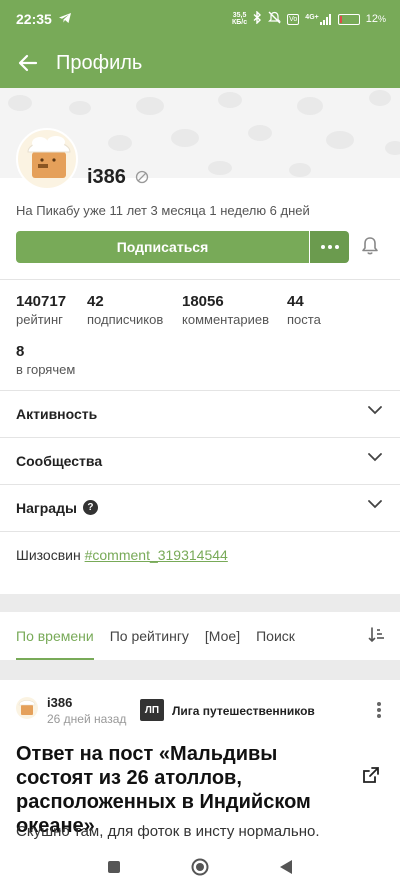 This screenshot has height=889, width=400. What do you see at coordinates (27, 708) in the screenshot?
I see `post-author-avatar` at bounding box center [27, 708].